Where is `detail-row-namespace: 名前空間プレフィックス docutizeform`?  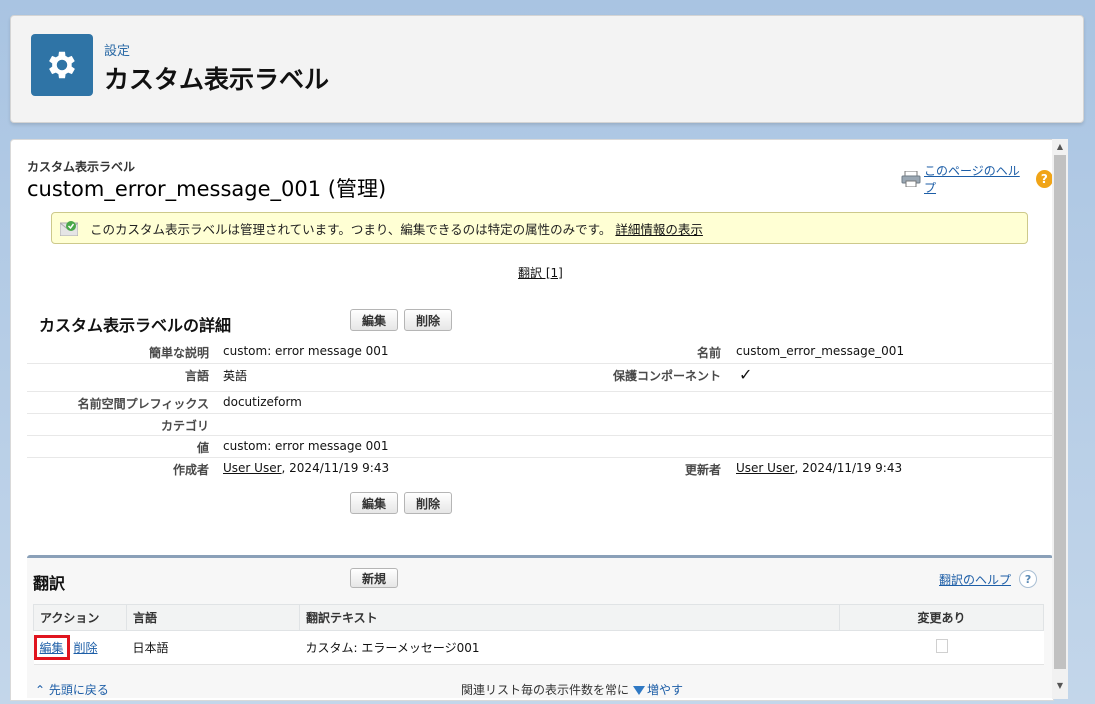
detail-row-namespace: 名前空間プレフィックス docutizeform is located at coordinates (540, 402).